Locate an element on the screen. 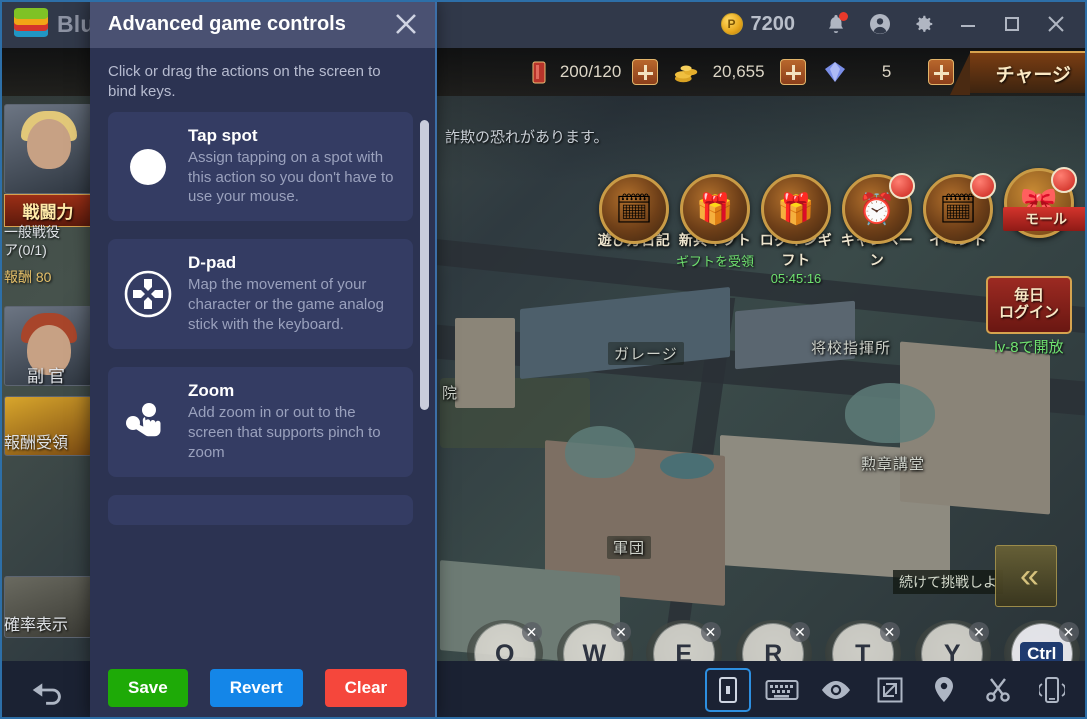 The height and width of the screenshot is (719, 1087). event-icon-diary: 🗓 遊び方日記 is located at coordinates (634, 212).